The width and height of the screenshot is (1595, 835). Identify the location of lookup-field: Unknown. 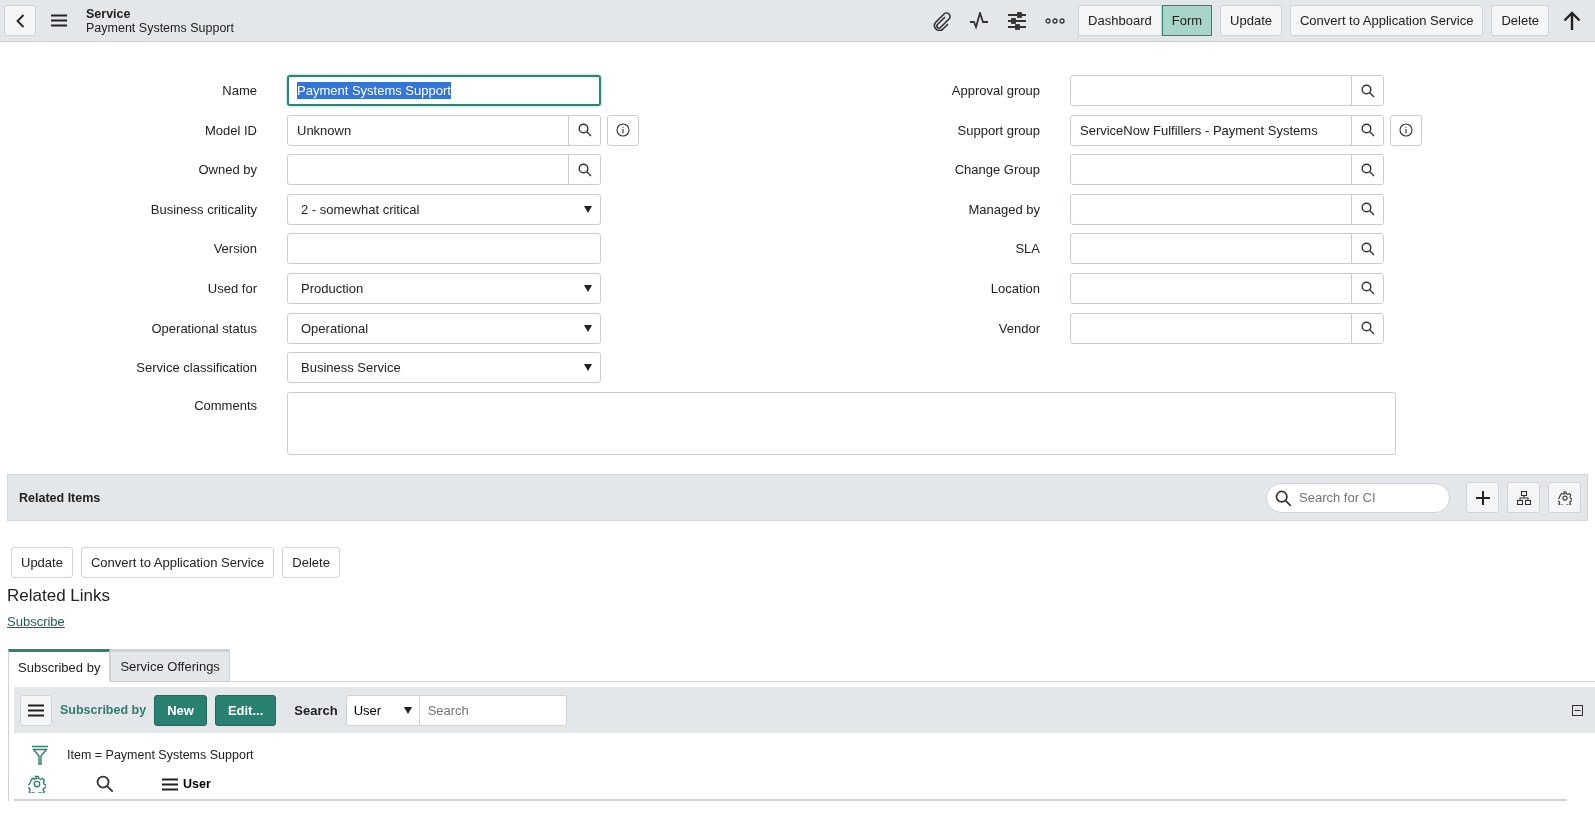
(444, 130).